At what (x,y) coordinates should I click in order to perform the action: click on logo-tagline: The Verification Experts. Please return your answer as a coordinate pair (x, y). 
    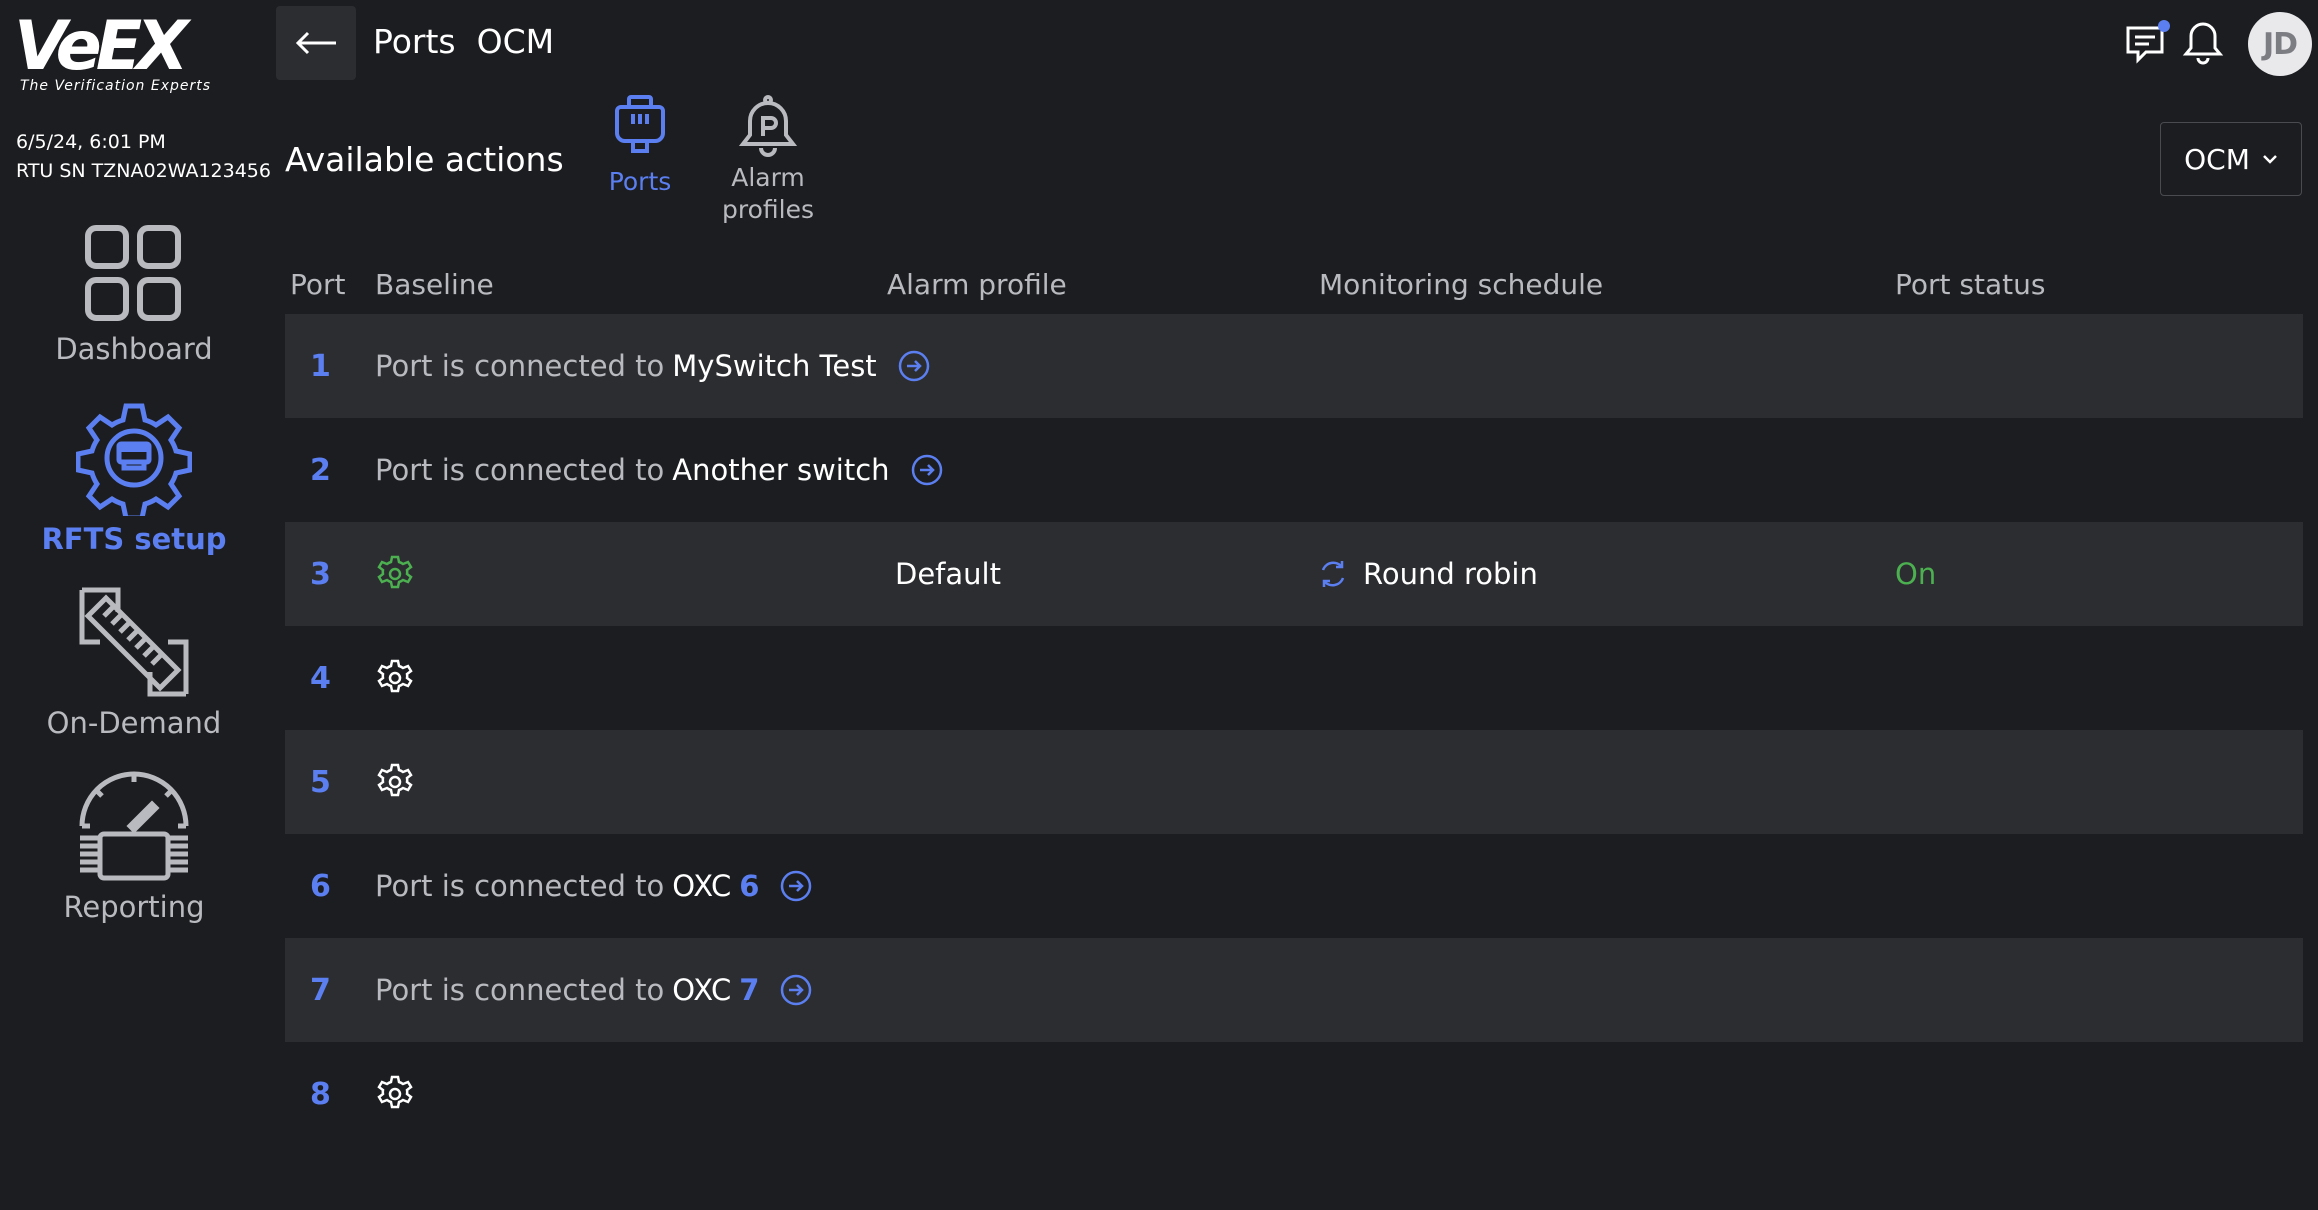
    Looking at the image, I should click on (116, 86).